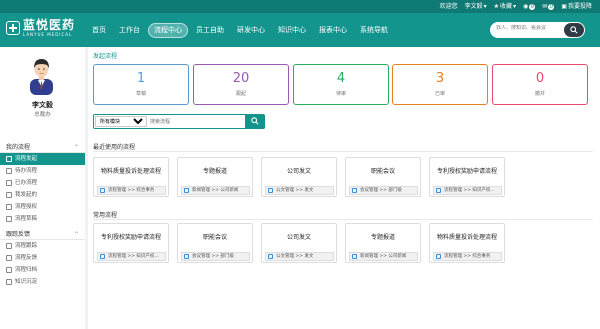  Describe the element at coordinates (26, 207) in the screenshot. I see `sidebar-item-label: 流程授权` at that location.